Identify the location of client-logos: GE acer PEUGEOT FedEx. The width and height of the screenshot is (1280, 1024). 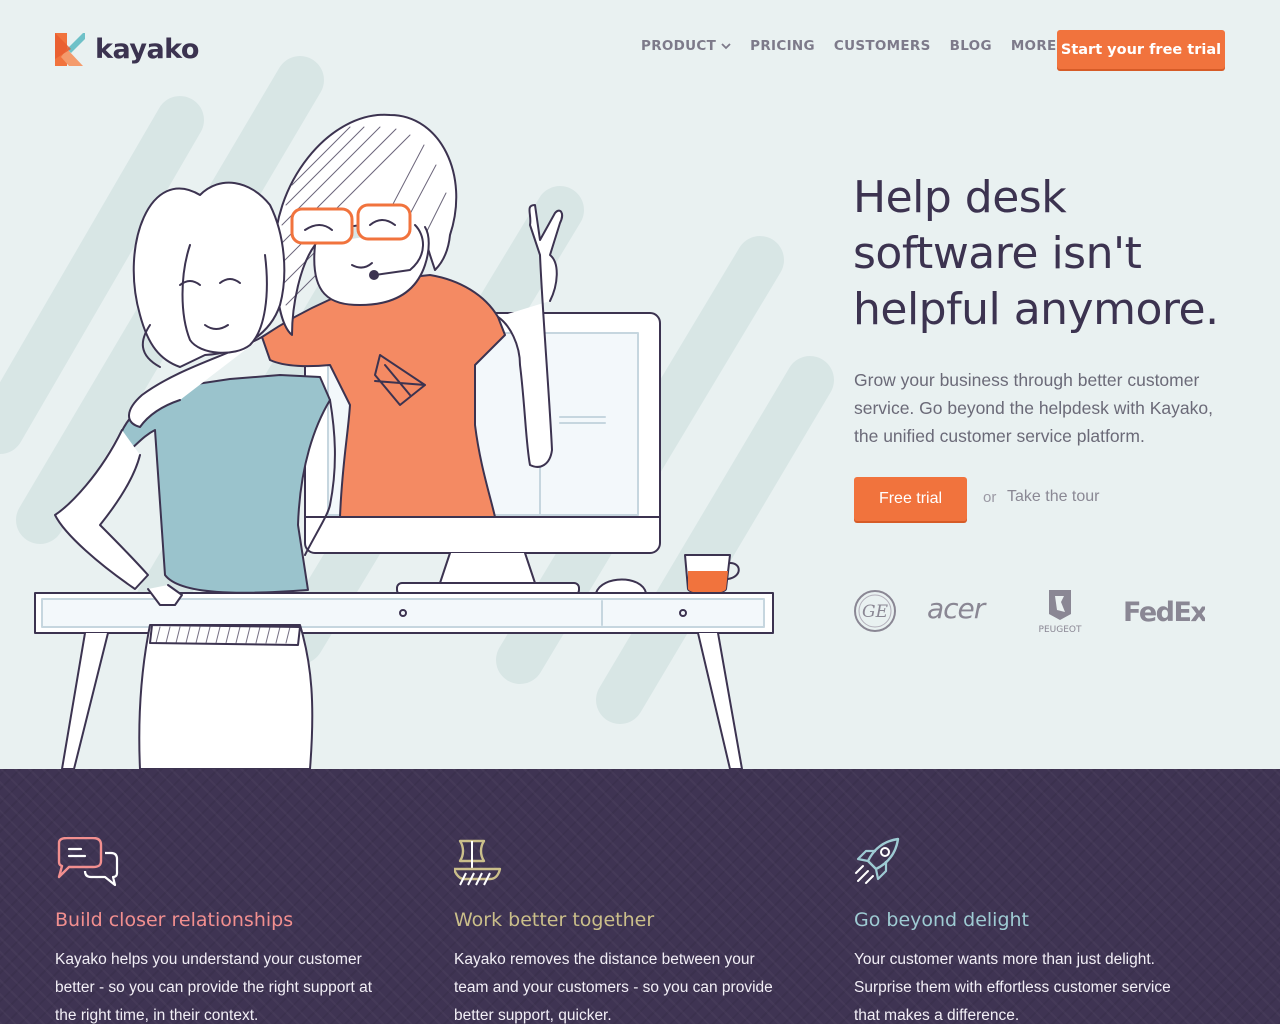
(1033, 612).